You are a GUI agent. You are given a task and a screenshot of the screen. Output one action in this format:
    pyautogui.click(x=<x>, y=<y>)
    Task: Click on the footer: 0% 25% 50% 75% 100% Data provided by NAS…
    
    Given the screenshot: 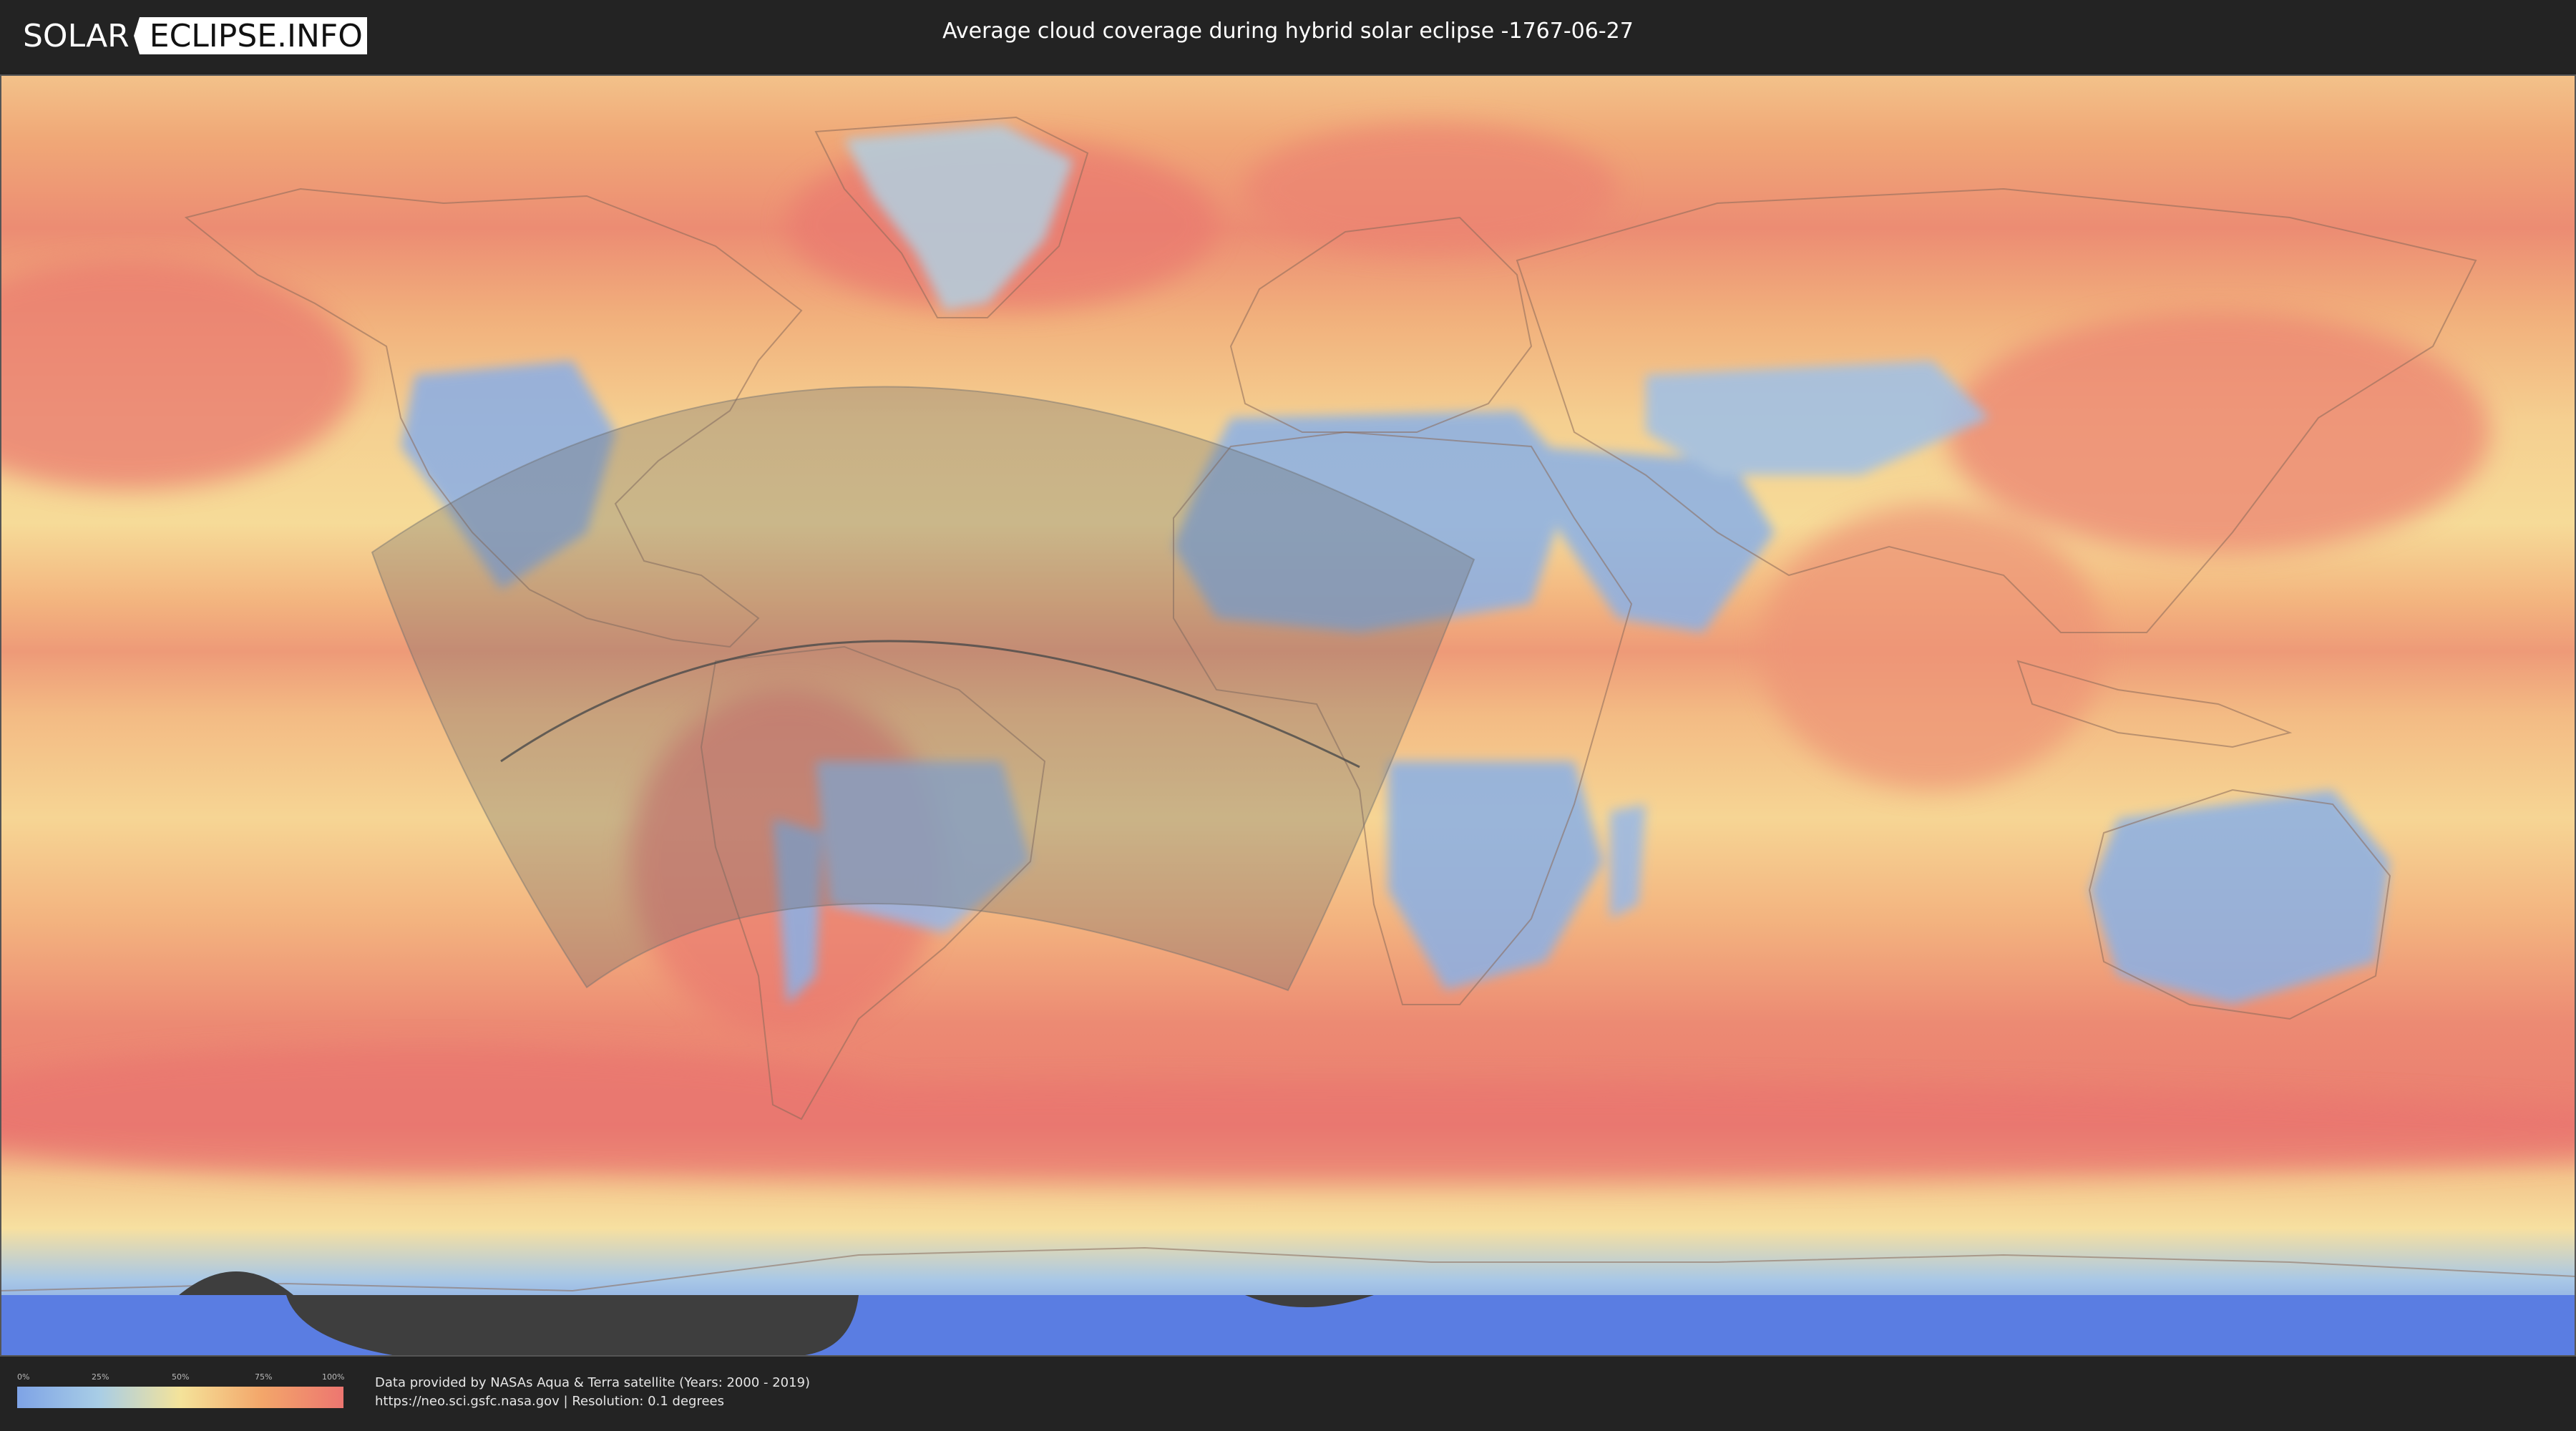 What is the action you would take?
    pyautogui.click(x=1288, y=1394)
    